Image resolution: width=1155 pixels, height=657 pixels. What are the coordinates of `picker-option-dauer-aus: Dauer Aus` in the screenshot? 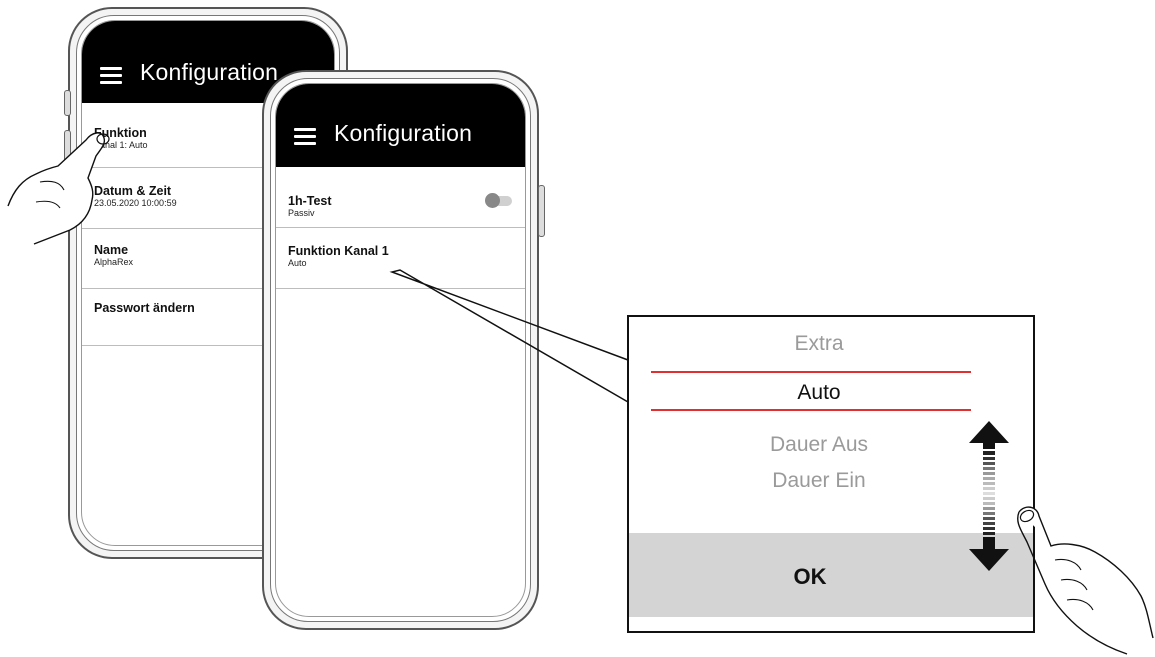 It's located at (819, 445).